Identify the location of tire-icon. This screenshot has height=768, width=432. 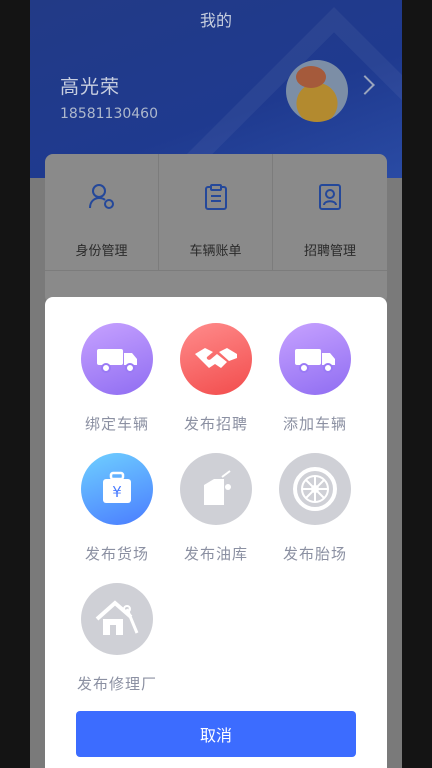
(315, 489).